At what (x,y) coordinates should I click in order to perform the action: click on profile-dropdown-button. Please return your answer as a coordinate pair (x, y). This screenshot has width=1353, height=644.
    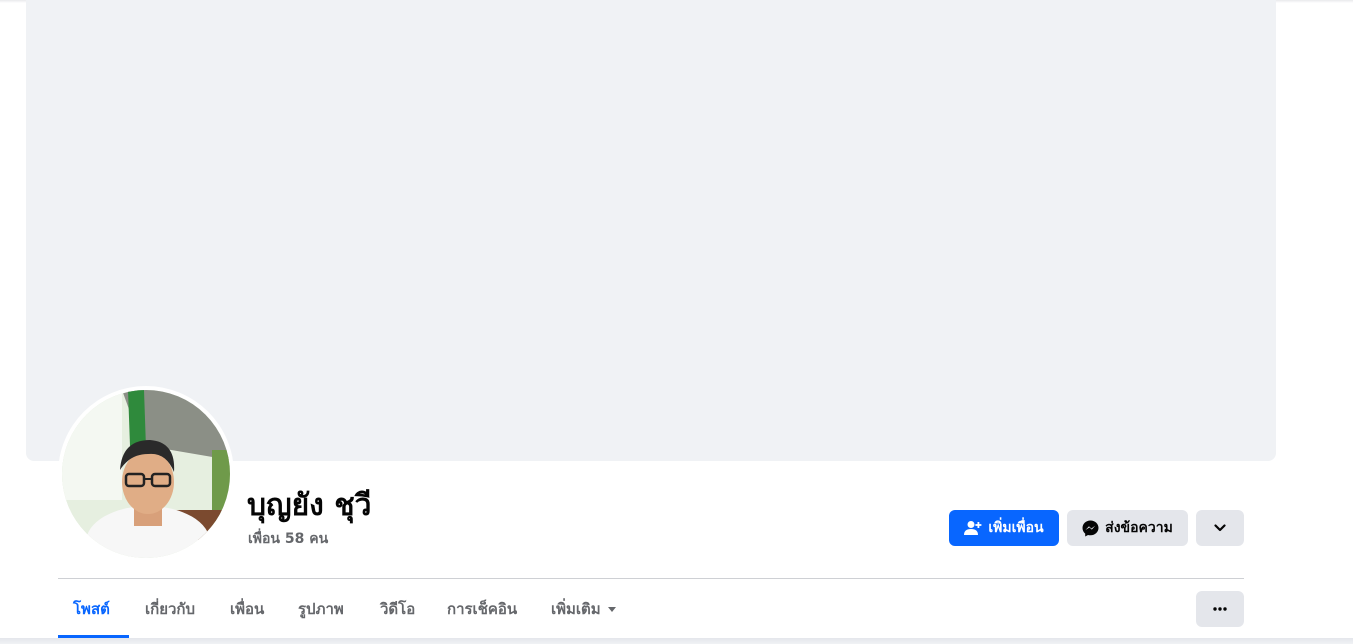
    Looking at the image, I should click on (1220, 528).